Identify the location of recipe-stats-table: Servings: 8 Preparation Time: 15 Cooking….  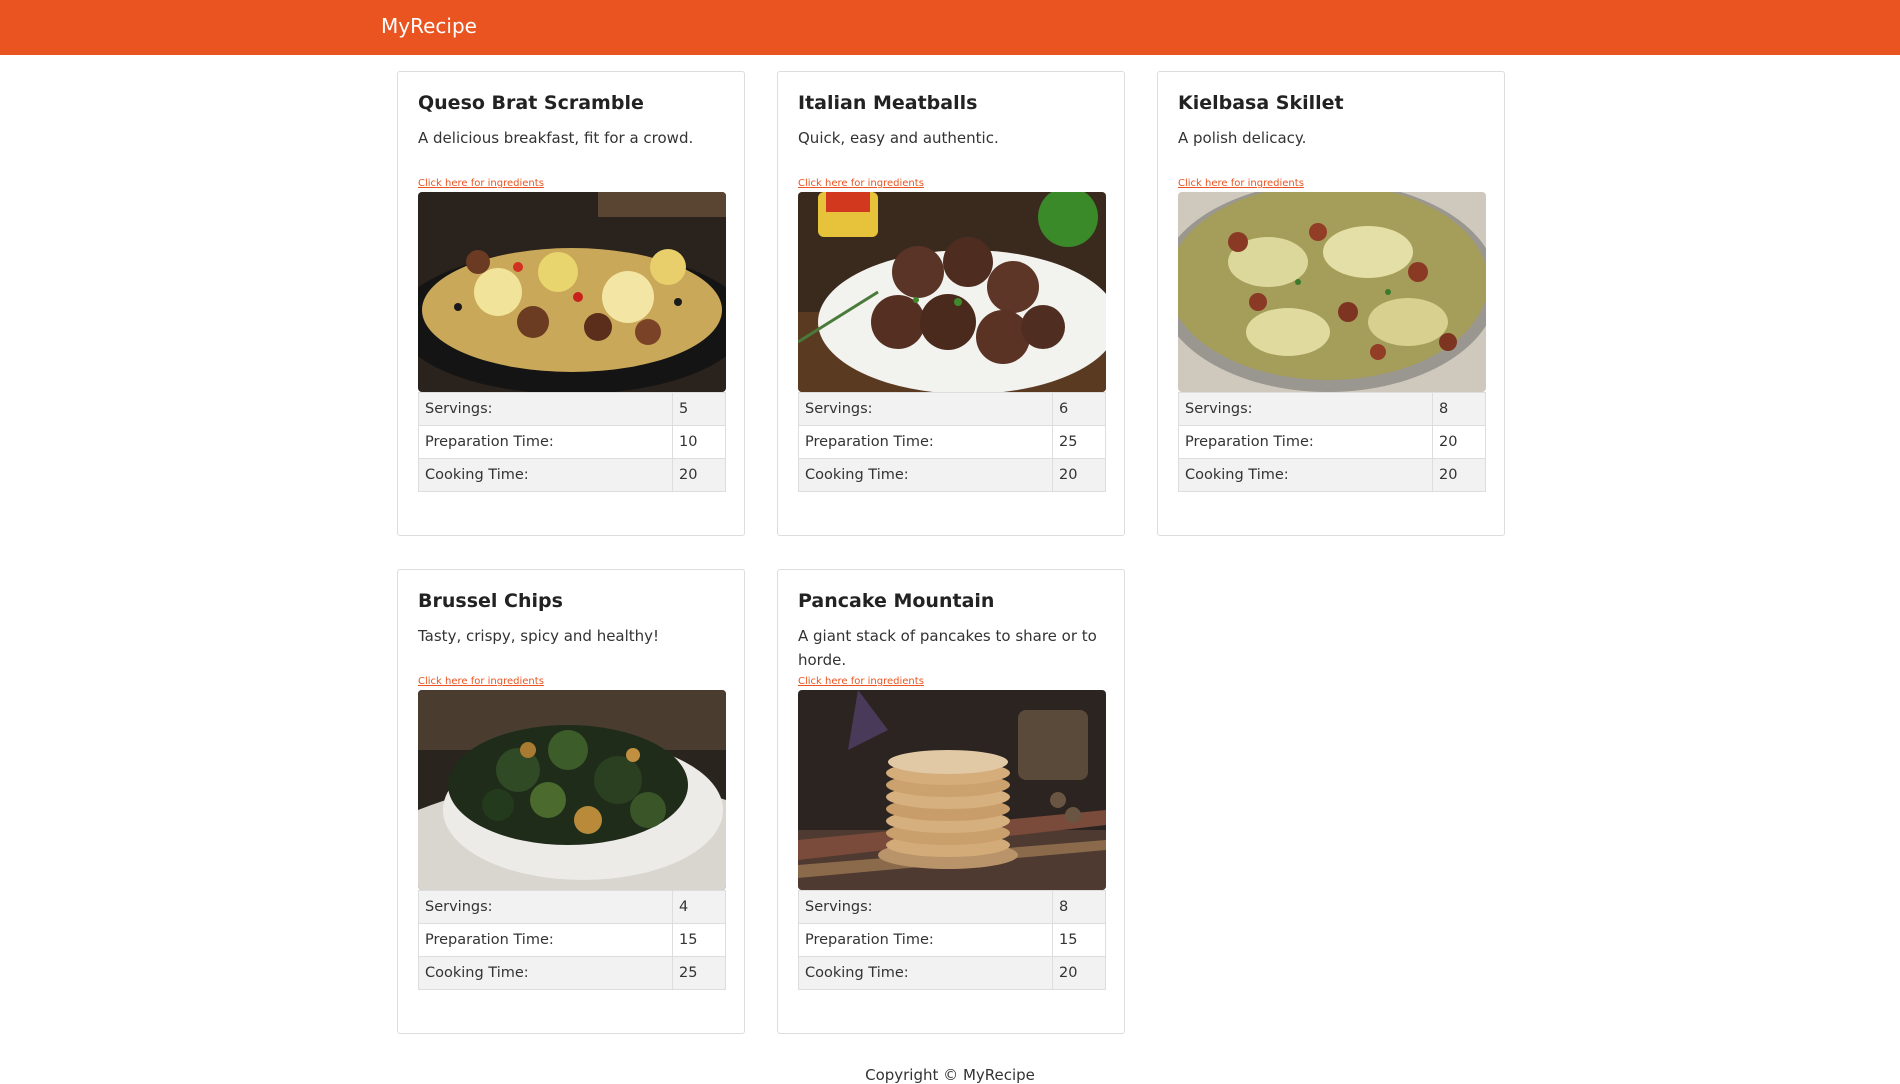
(952, 940).